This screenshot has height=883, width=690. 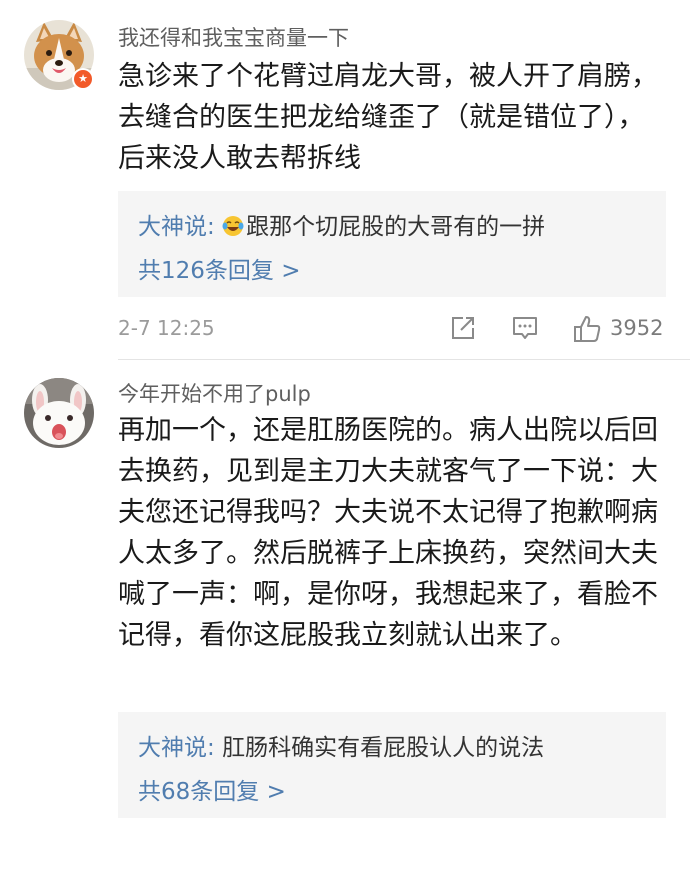 What do you see at coordinates (233, 226) in the screenshot?
I see `laughing-tears-emoji` at bounding box center [233, 226].